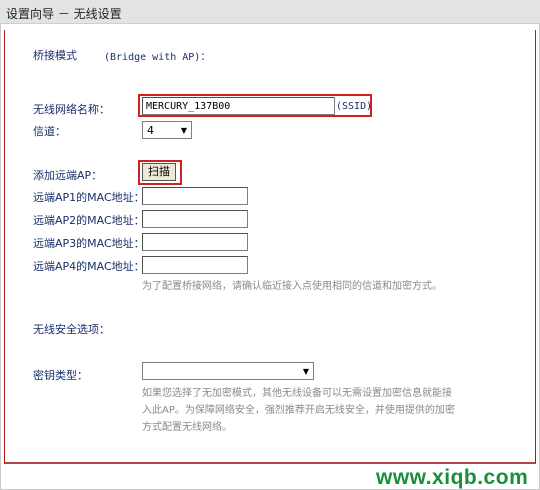  I want to click on security-hint-line1: 如果您选择了无加密模式，其他无线设备可以无需设置加密信息就能接, so click(297, 393).